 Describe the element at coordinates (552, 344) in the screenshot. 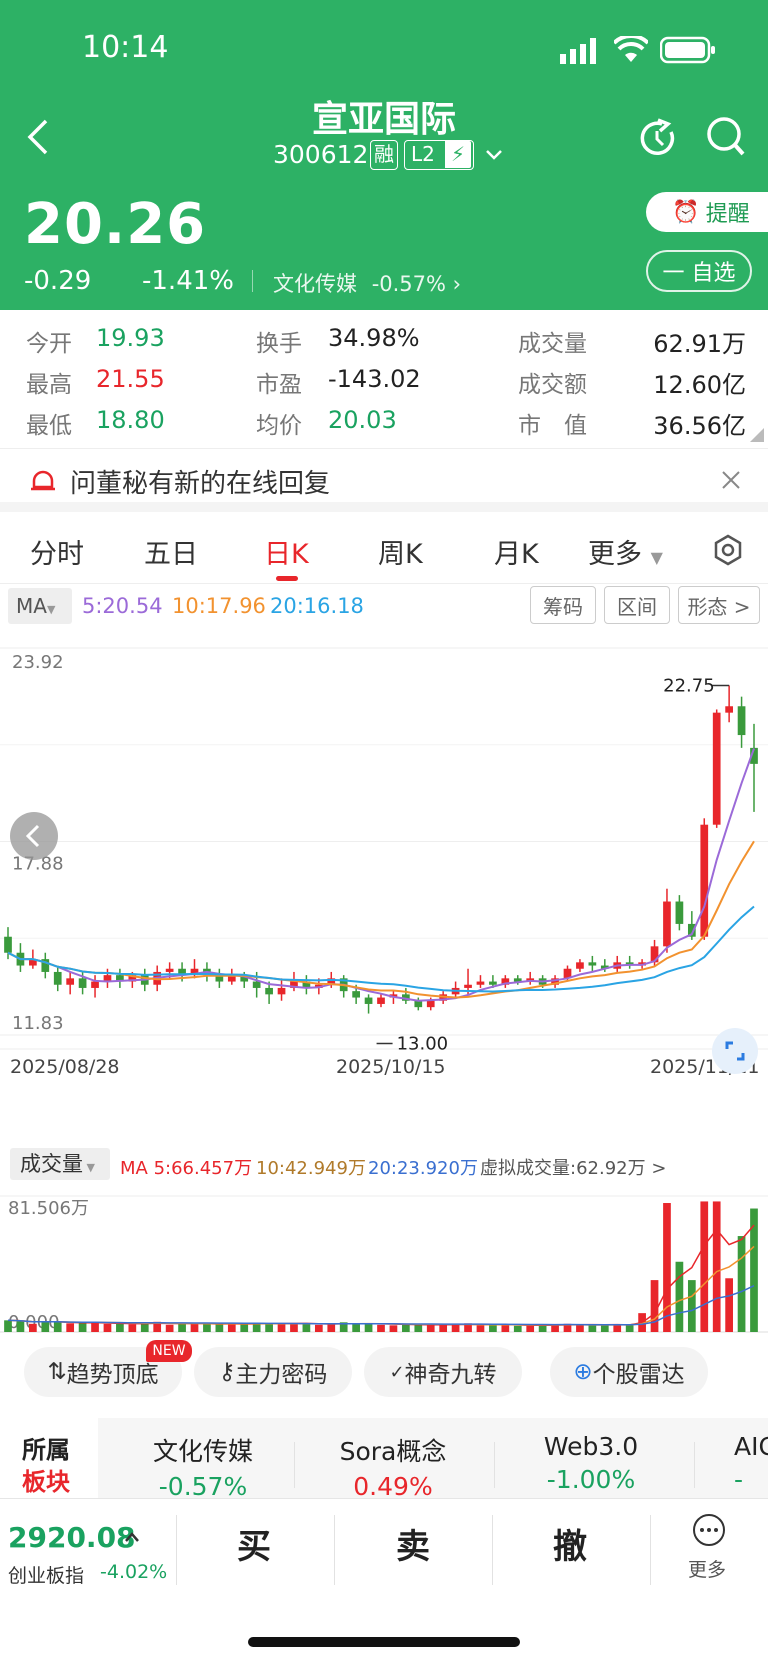

I see `volume-label: 成交量` at that location.